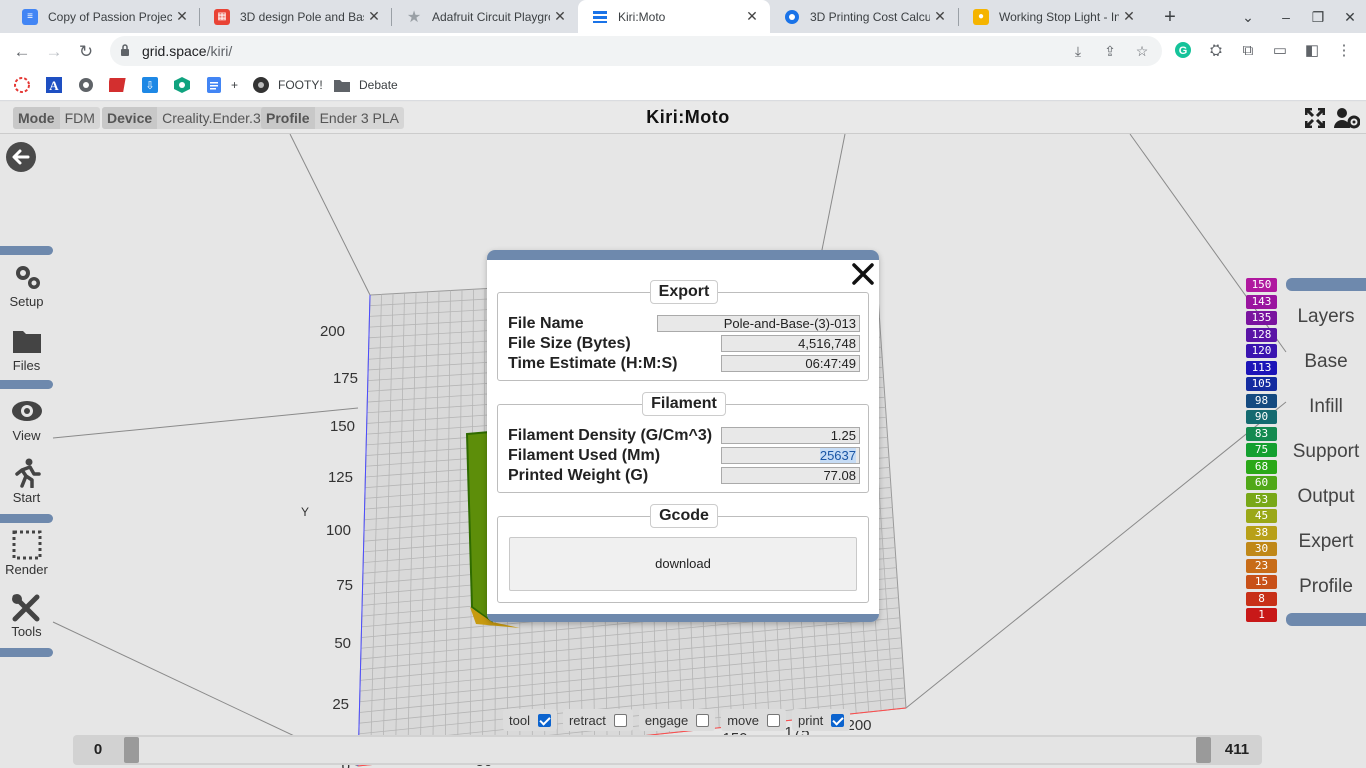 The image size is (1366, 768). I want to click on tab-search-icon: ⌄, so click(1248, 17).